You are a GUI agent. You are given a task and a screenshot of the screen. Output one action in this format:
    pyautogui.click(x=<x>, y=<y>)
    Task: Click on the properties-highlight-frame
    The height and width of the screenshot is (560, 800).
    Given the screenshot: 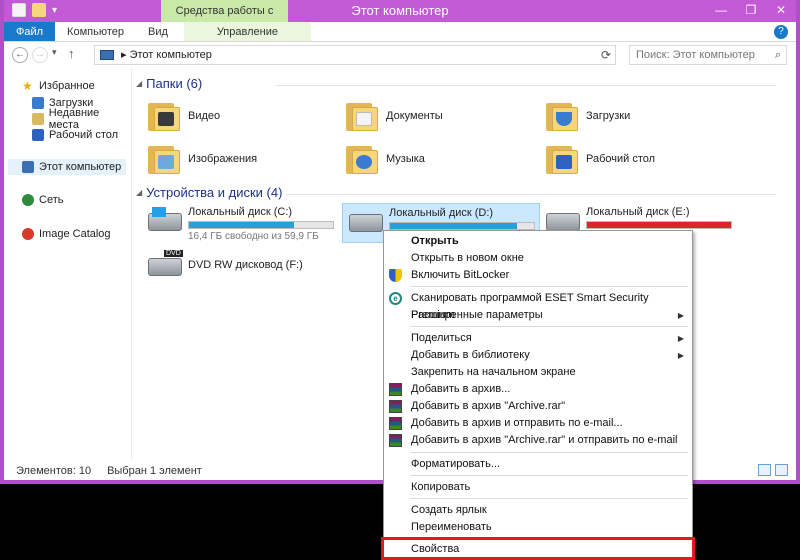 What is the action you would take?
    pyautogui.click(x=538, y=548)
    